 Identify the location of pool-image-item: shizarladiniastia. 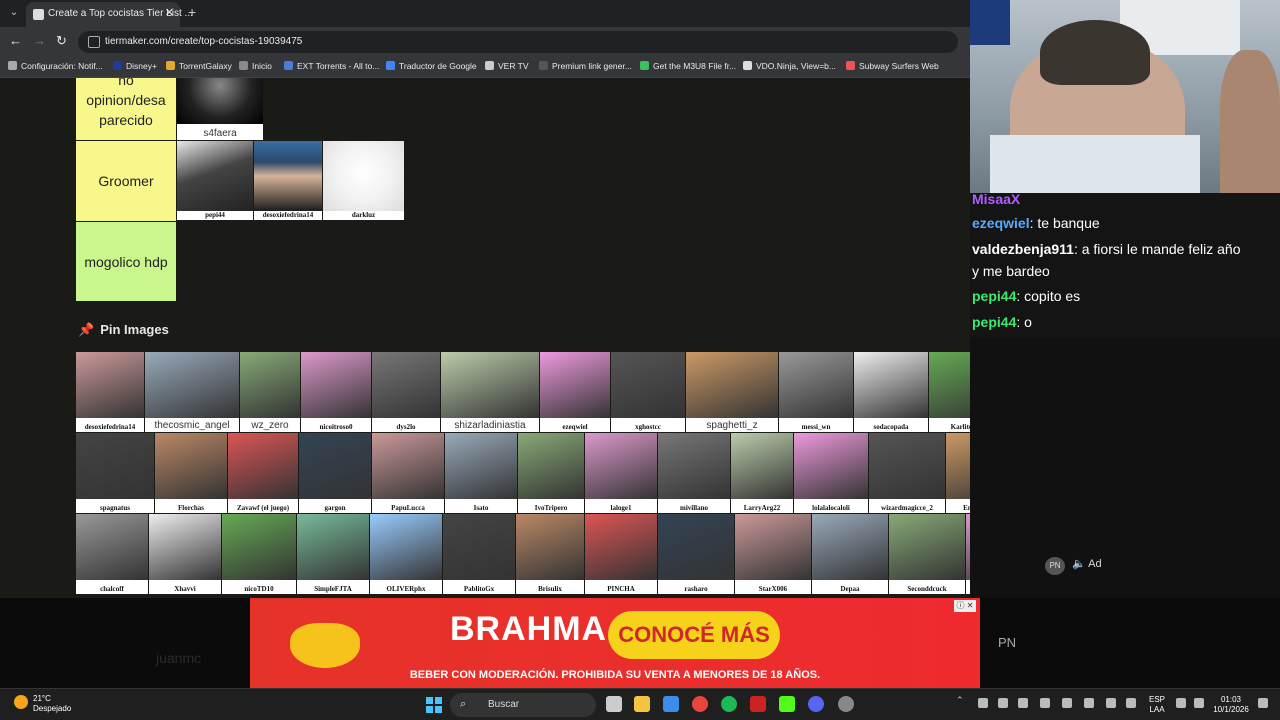
(490, 392).